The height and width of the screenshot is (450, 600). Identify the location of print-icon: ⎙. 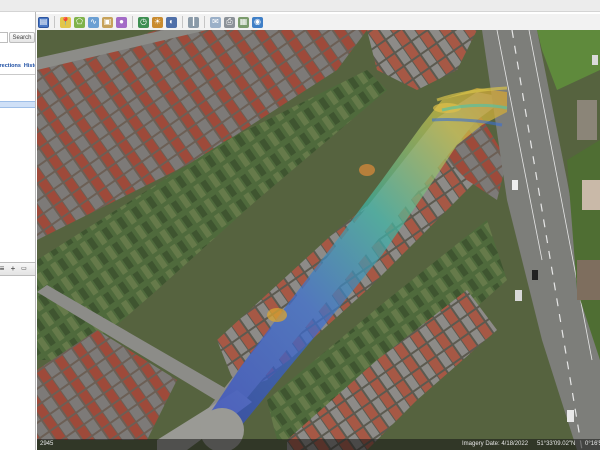
(229, 22).